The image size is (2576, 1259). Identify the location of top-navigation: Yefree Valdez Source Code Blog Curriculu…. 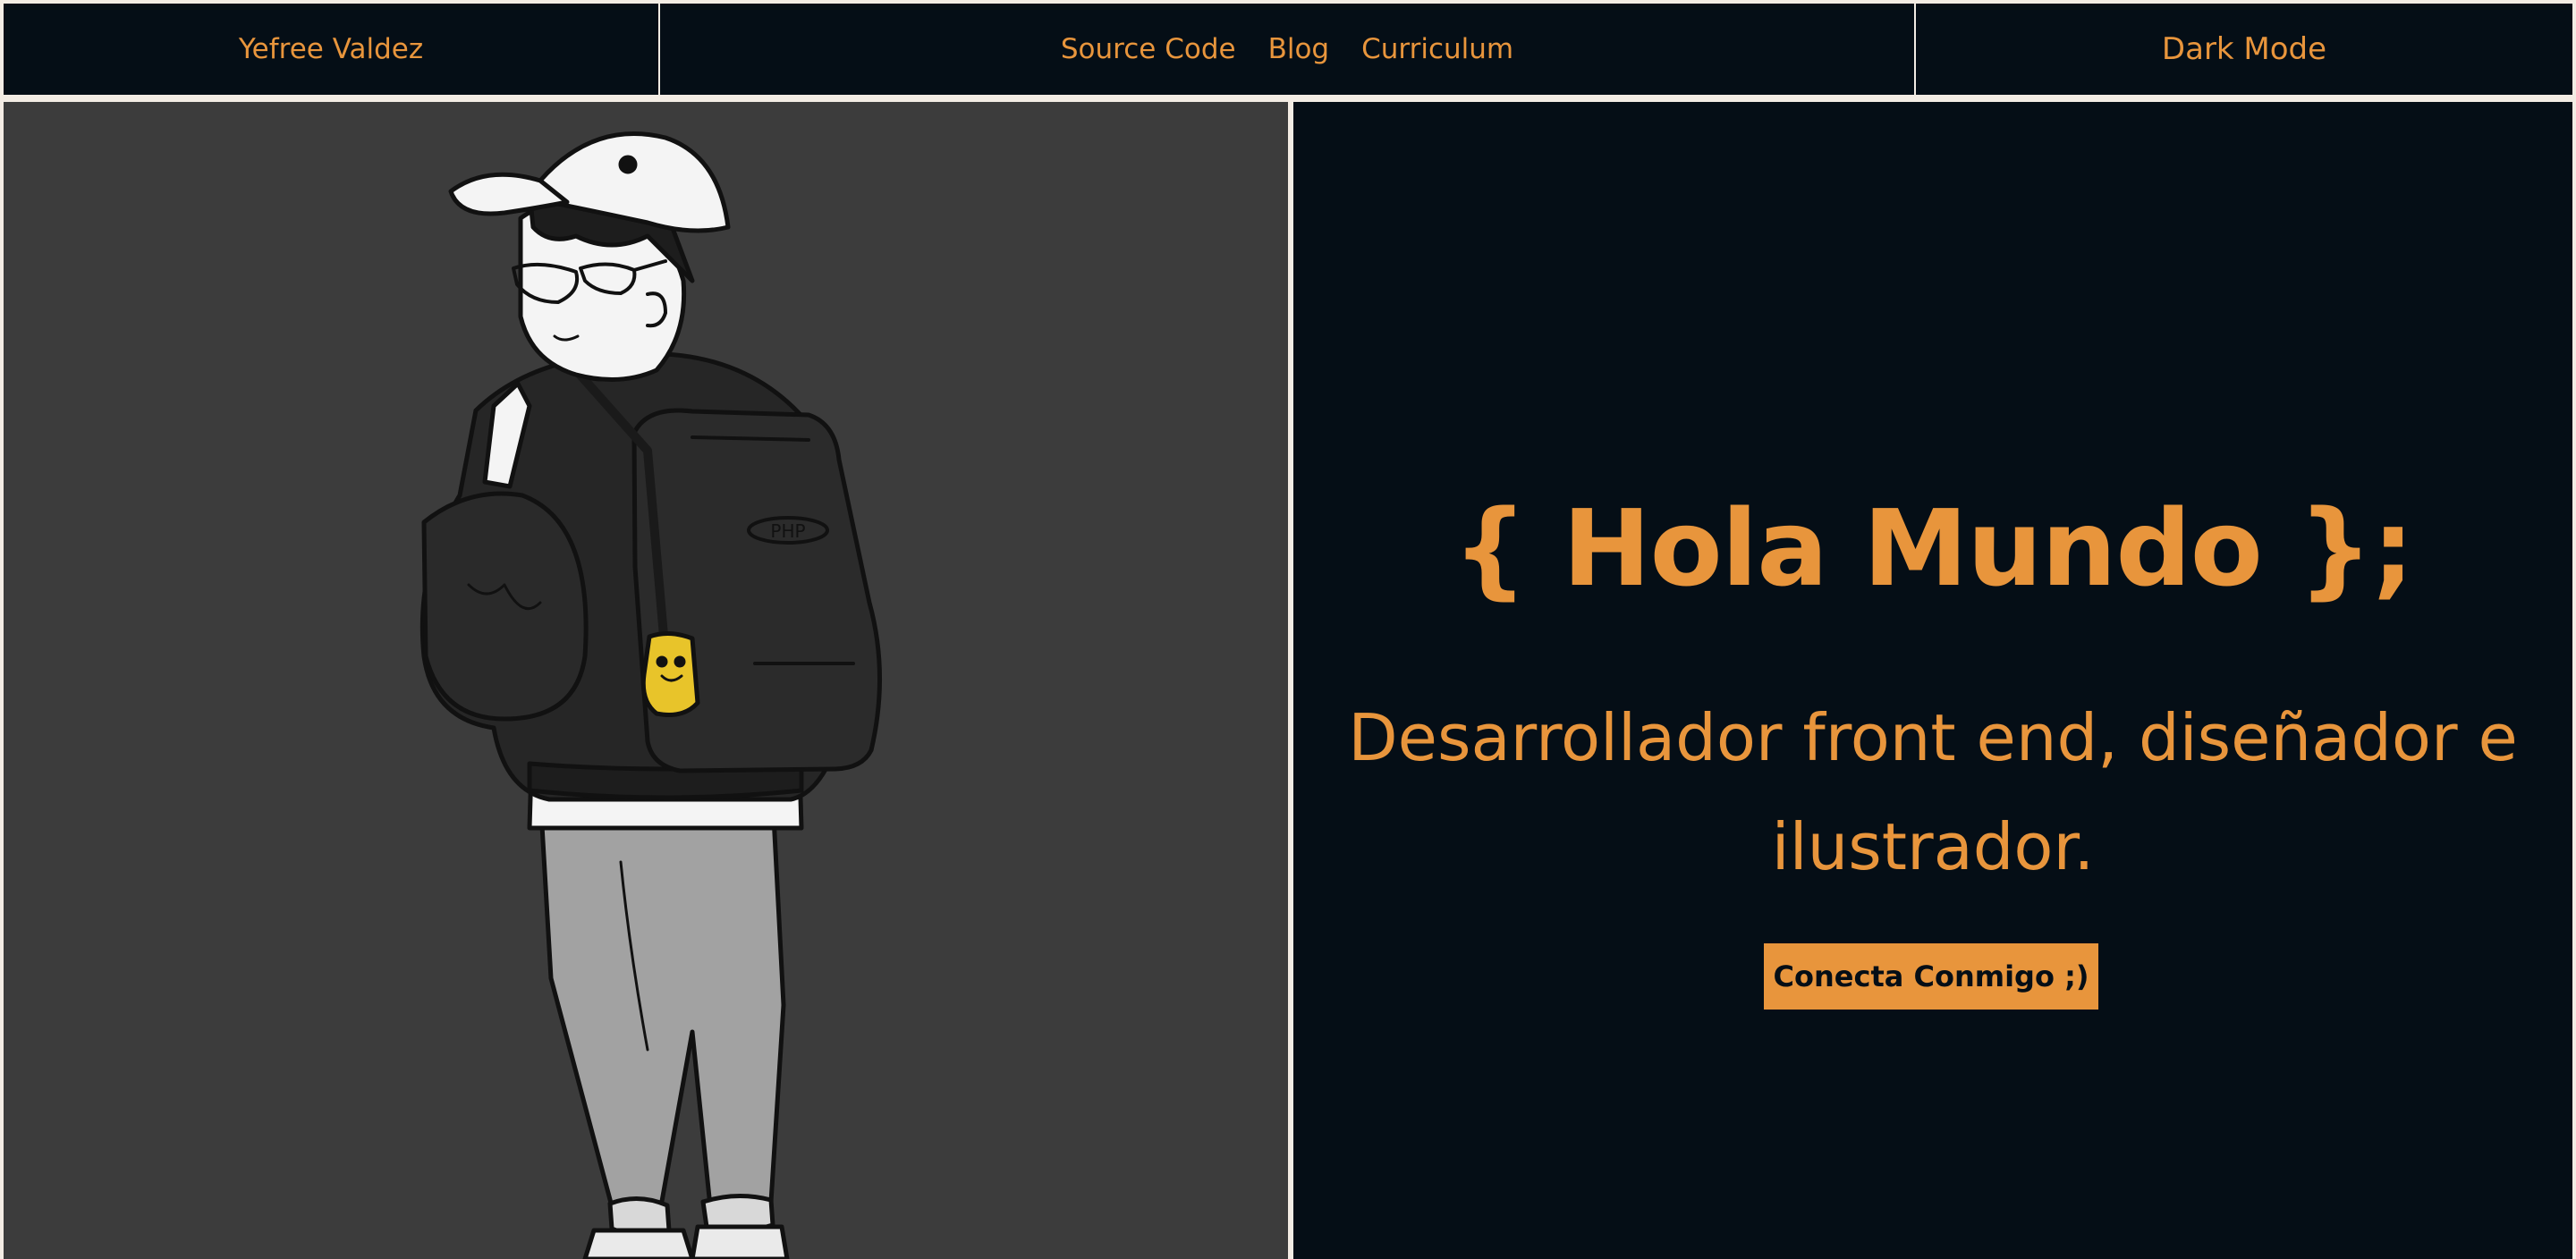
(1288, 49).